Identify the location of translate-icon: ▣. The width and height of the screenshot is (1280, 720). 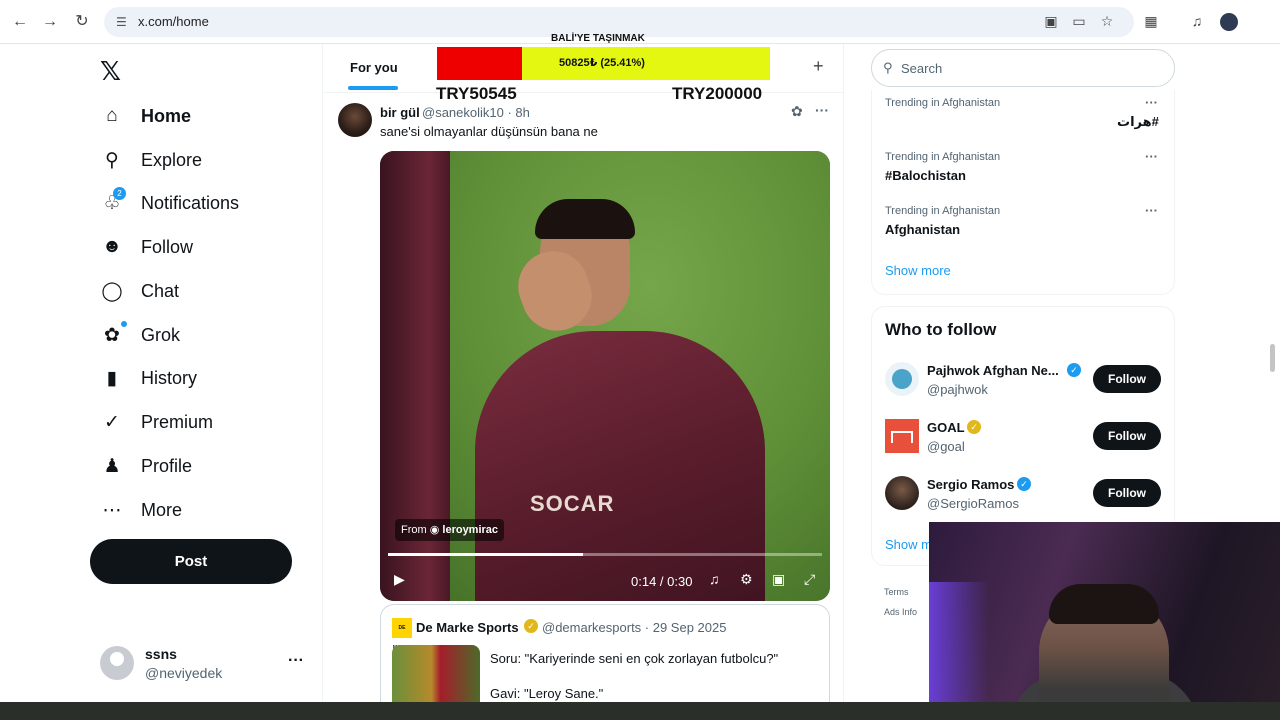
(1051, 21).